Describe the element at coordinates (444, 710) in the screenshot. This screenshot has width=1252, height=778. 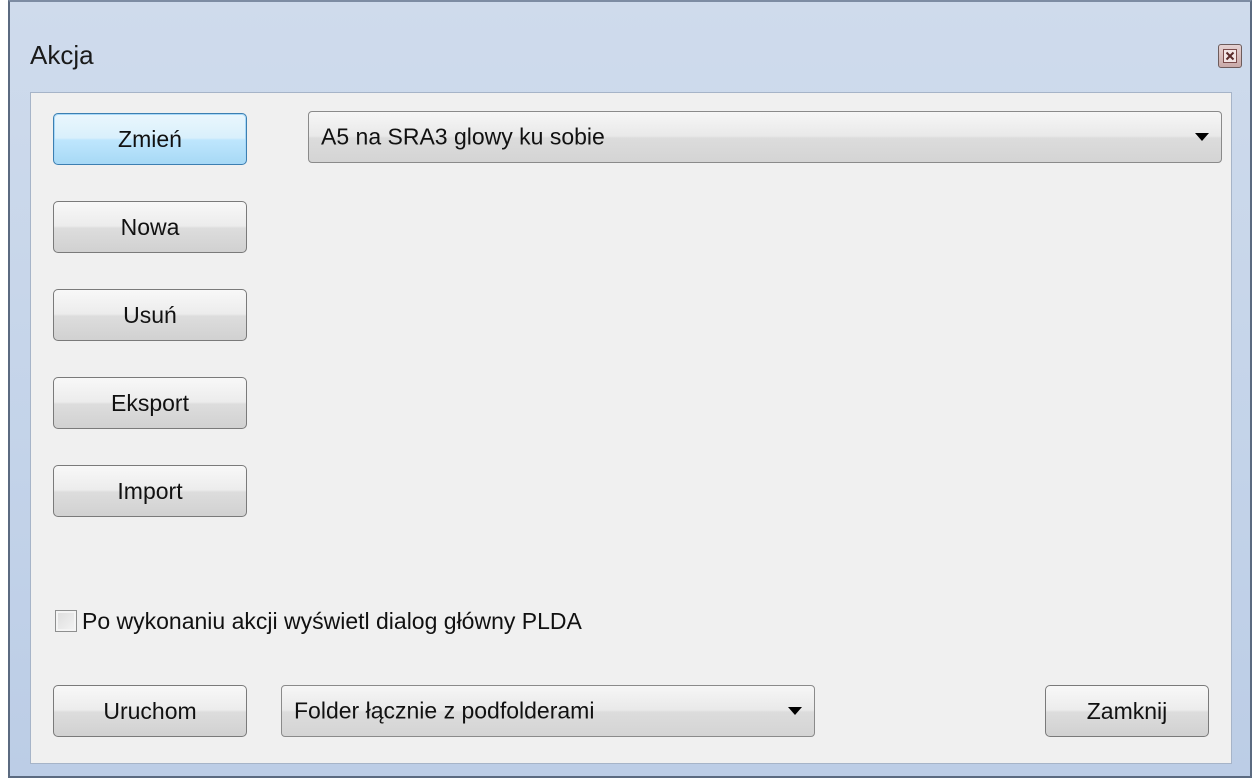
I see `scope-select-value: Folder łącznie z podfolderami` at that location.